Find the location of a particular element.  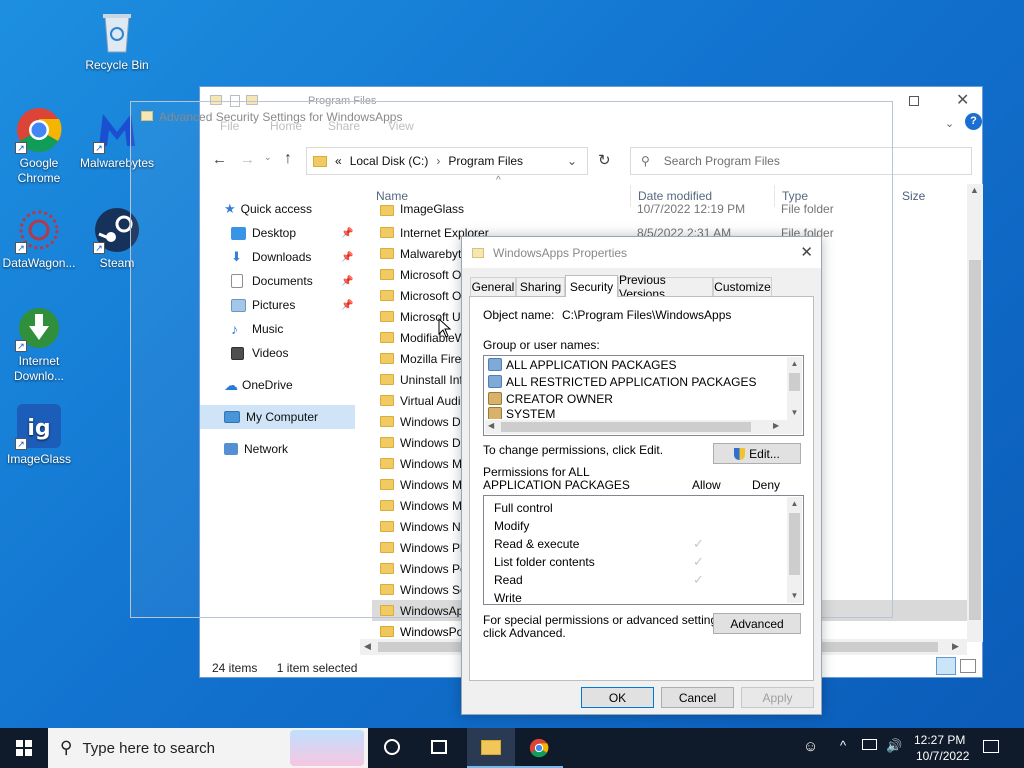

tab-general: General is located at coordinates (493, 286).